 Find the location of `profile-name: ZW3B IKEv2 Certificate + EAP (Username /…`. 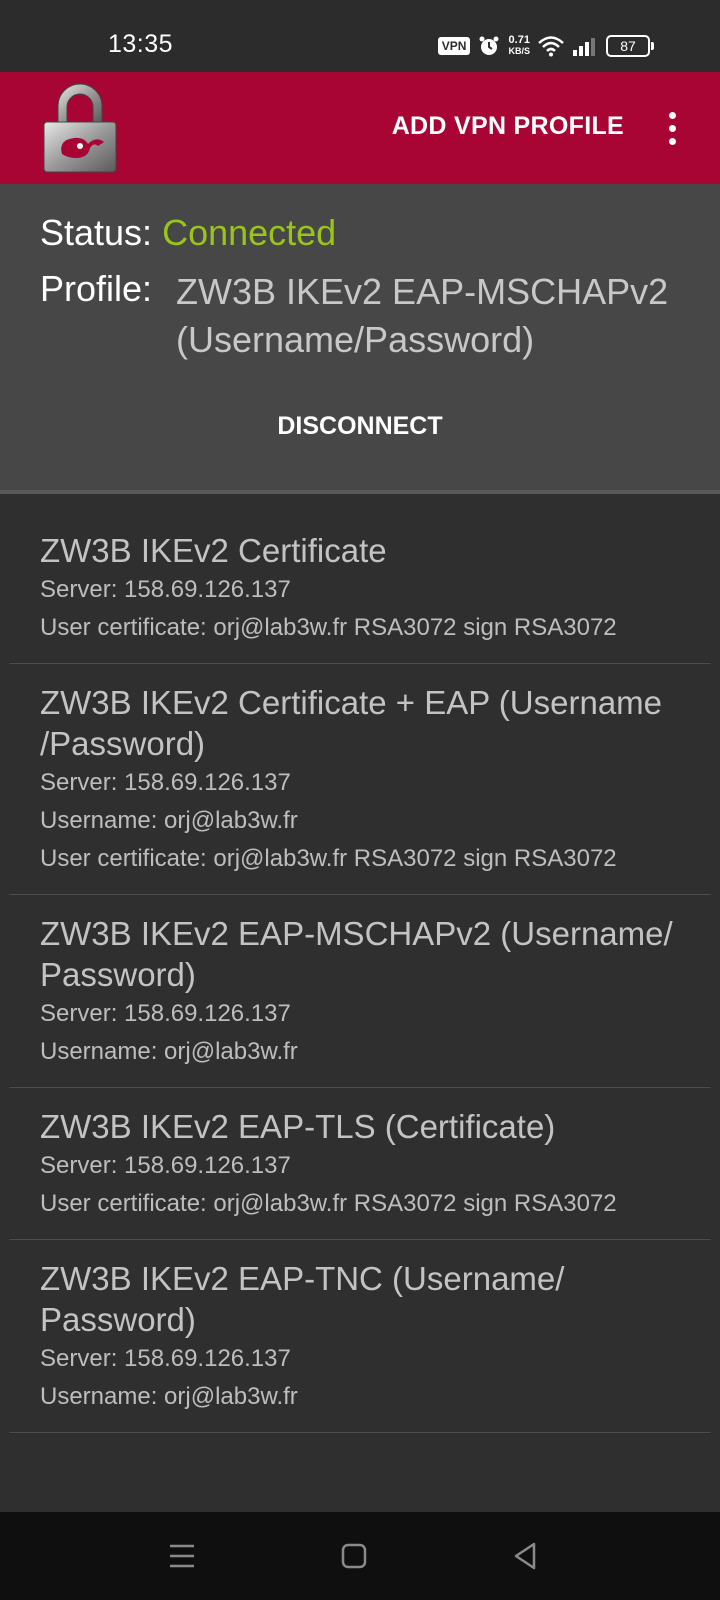

profile-name: ZW3B IKEv2 Certificate + EAP (Username /… is located at coordinates (351, 723).